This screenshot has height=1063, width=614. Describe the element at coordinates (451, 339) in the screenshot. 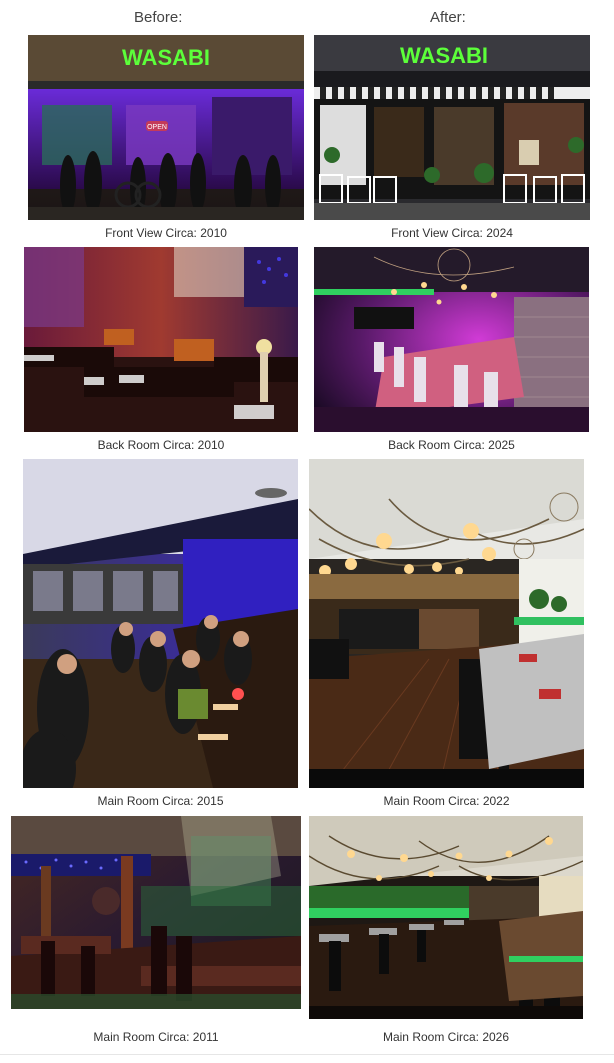

I see `photo-back-room-2025` at that location.